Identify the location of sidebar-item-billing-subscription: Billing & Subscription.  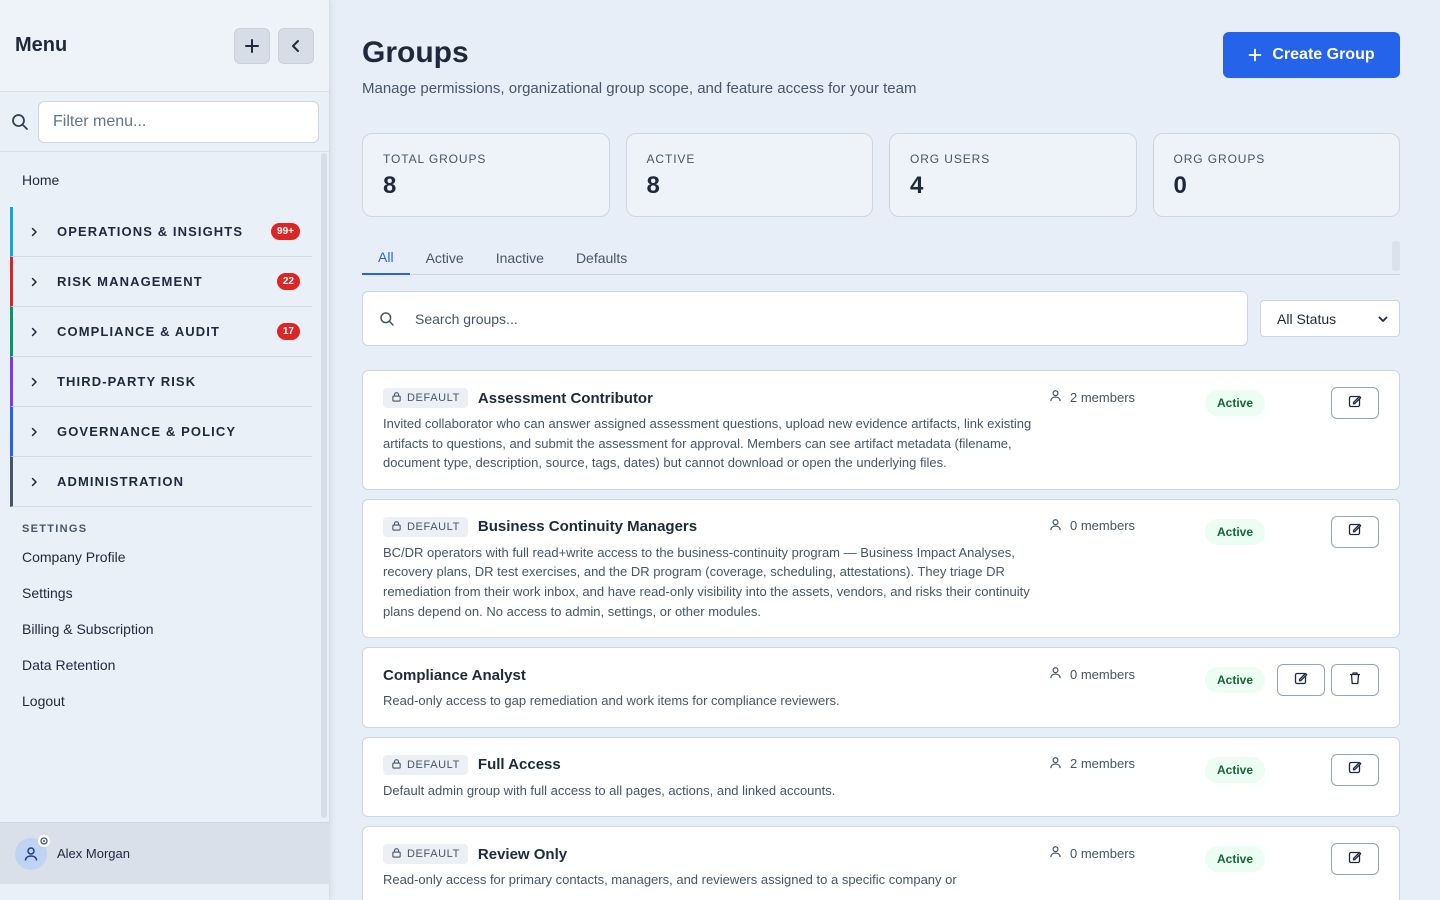
(161, 629).